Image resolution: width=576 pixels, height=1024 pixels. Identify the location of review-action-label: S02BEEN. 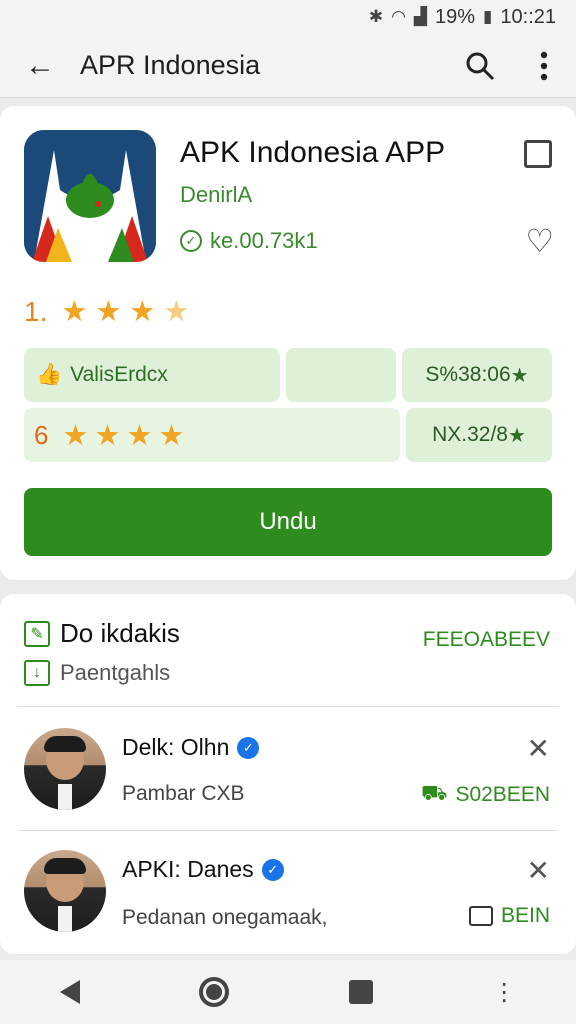
(502, 794).